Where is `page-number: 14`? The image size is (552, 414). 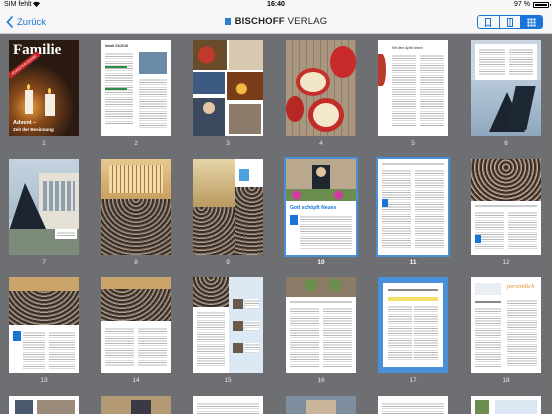
page-number: 14 is located at coordinates (136, 380).